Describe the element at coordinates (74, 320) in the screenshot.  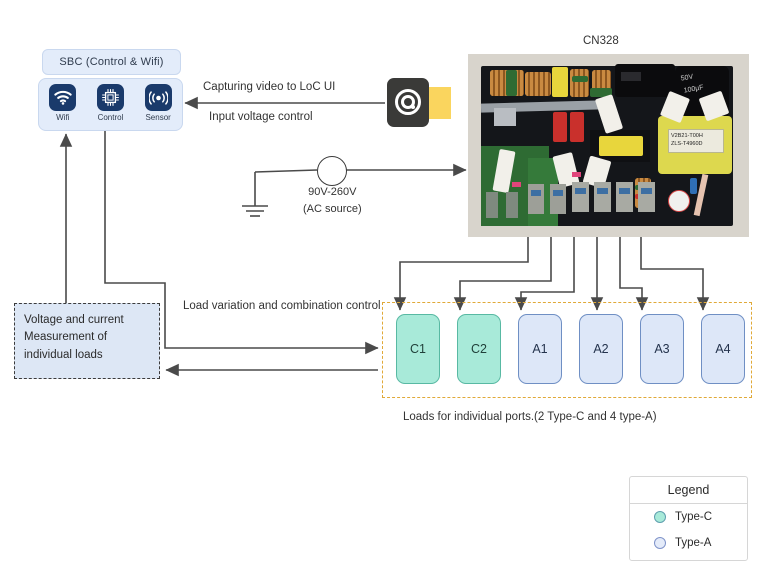
I see `measurement-line-1: Voltage and current` at that location.